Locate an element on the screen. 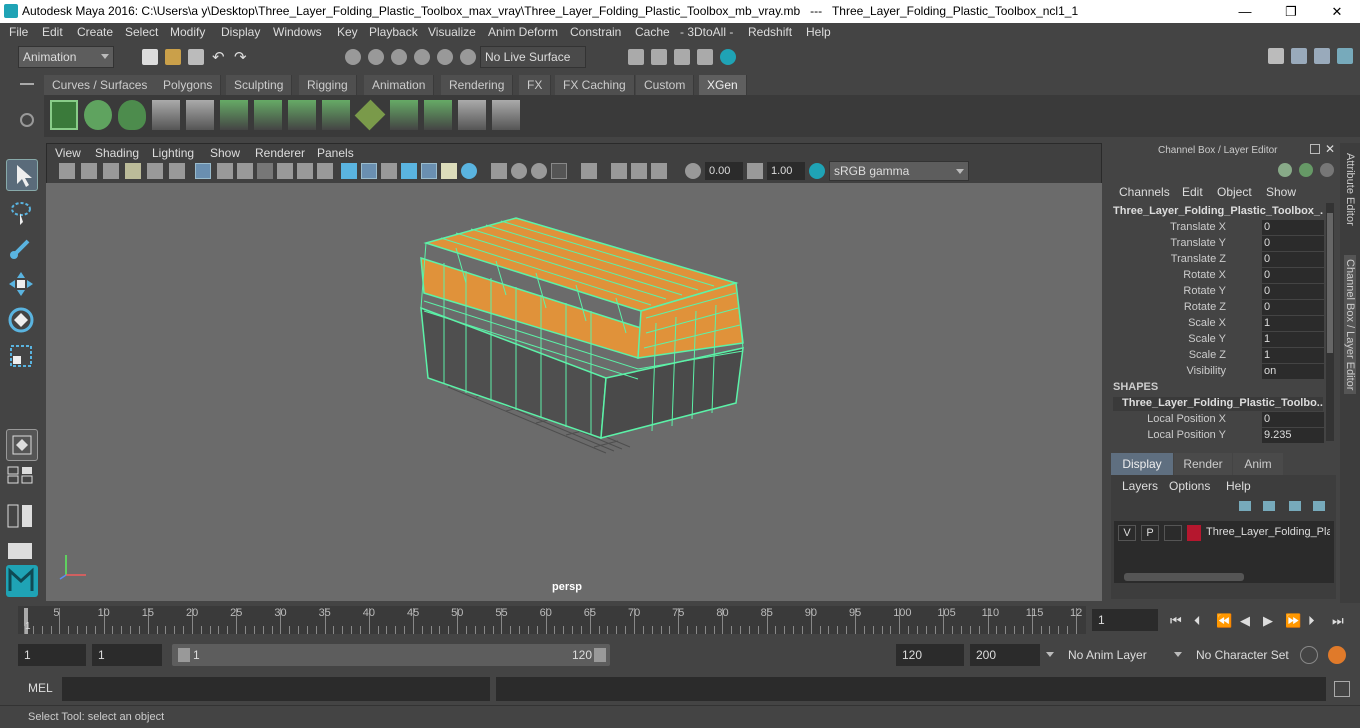 The width and height of the screenshot is (1360, 728). new-layer-selected-icon is located at coordinates (1319, 506).